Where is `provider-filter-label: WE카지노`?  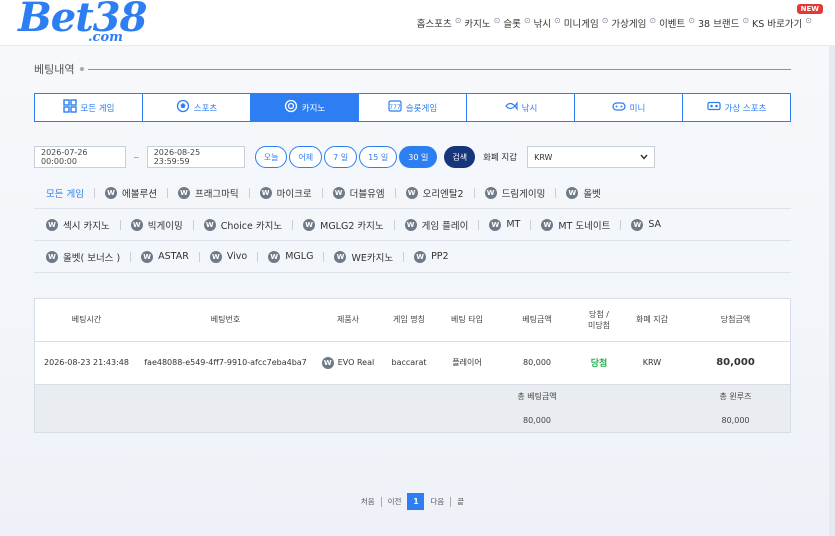 provider-filter-label: WE카지노 is located at coordinates (372, 258).